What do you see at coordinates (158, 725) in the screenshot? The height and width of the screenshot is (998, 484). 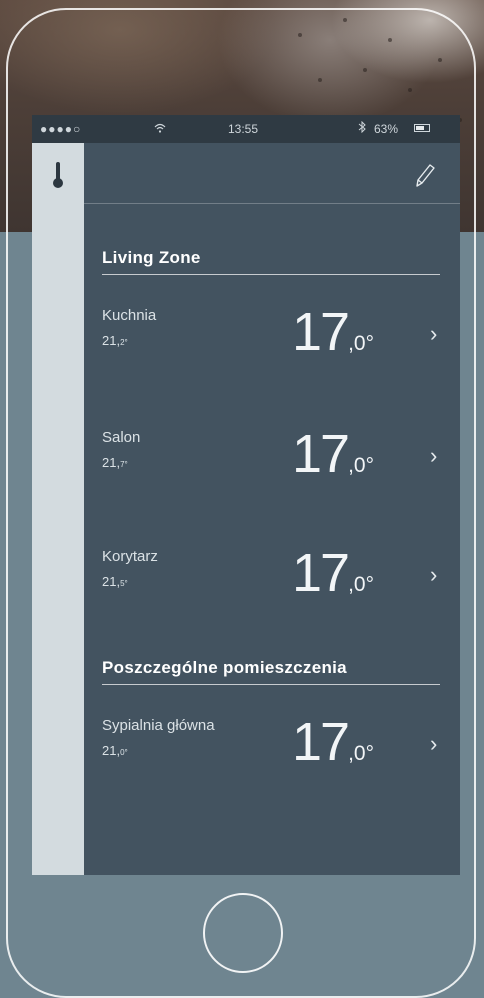 I see `room-name: Sypialnia główna` at bounding box center [158, 725].